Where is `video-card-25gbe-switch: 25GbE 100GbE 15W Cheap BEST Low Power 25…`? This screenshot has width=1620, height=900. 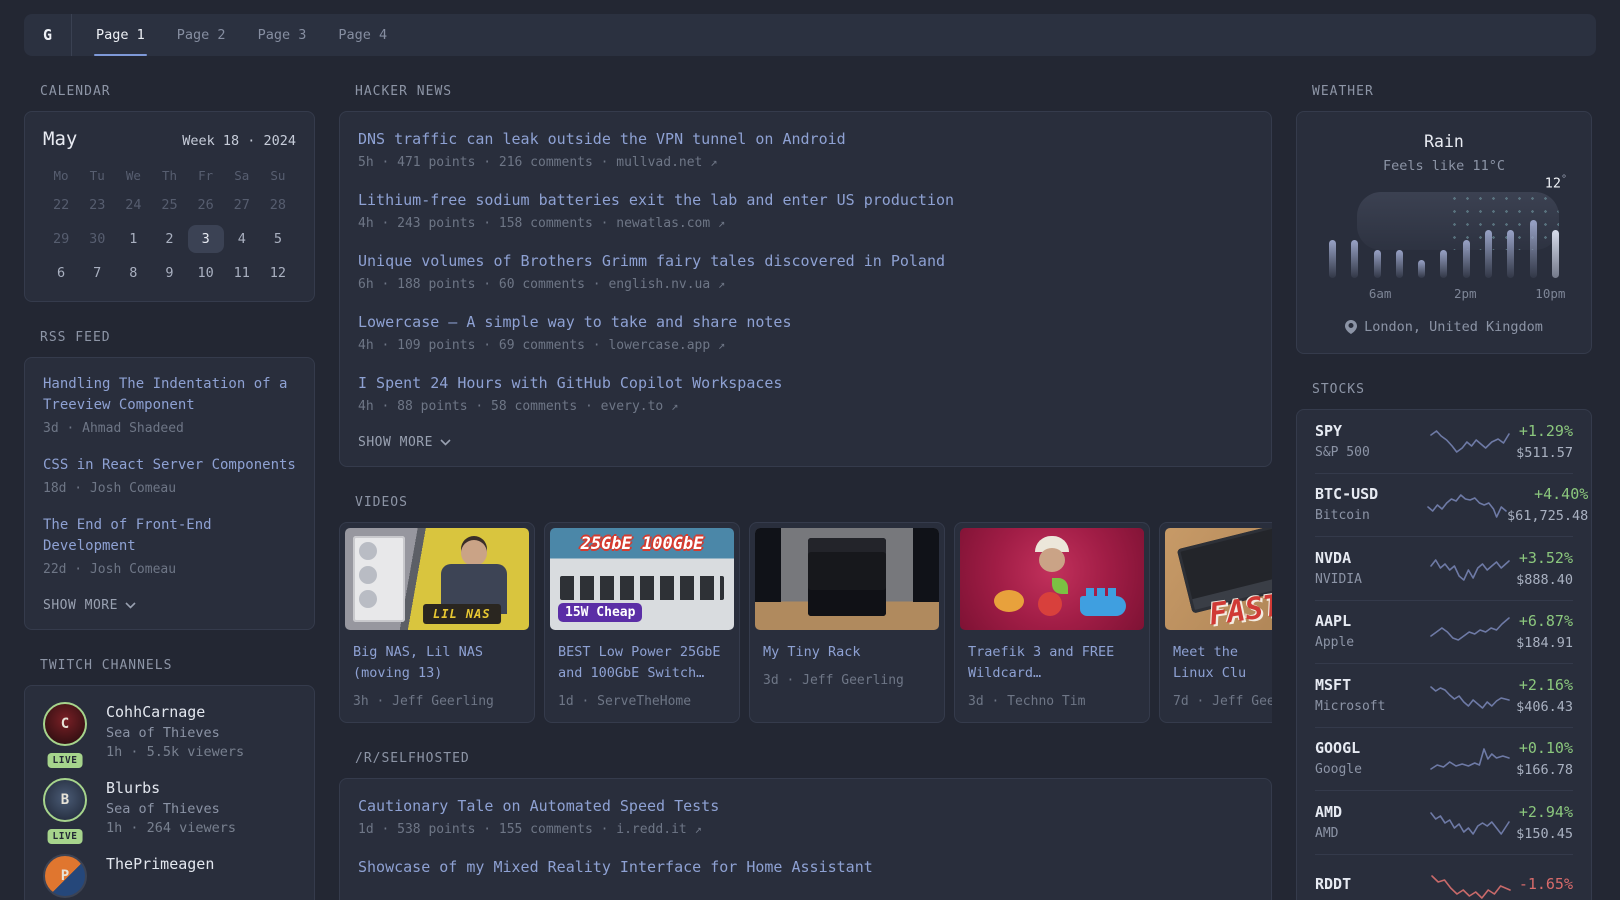 video-card-25gbe-switch: 25GbE 100GbE 15W Cheap BEST Low Power 25… is located at coordinates (642, 622).